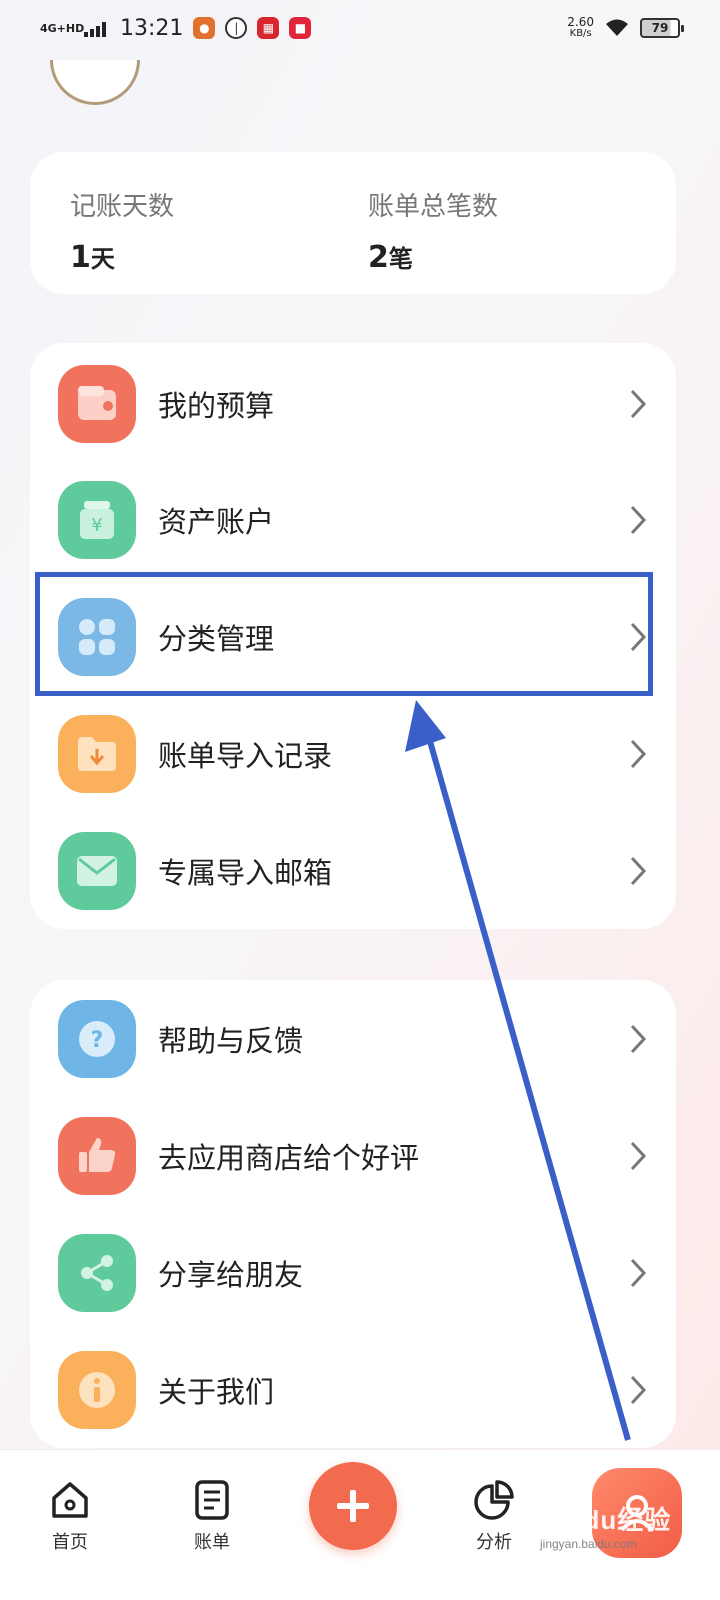 This screenshot has height=1600, width=720. I want to click on circle-app-icon: |, so click(236, 28).